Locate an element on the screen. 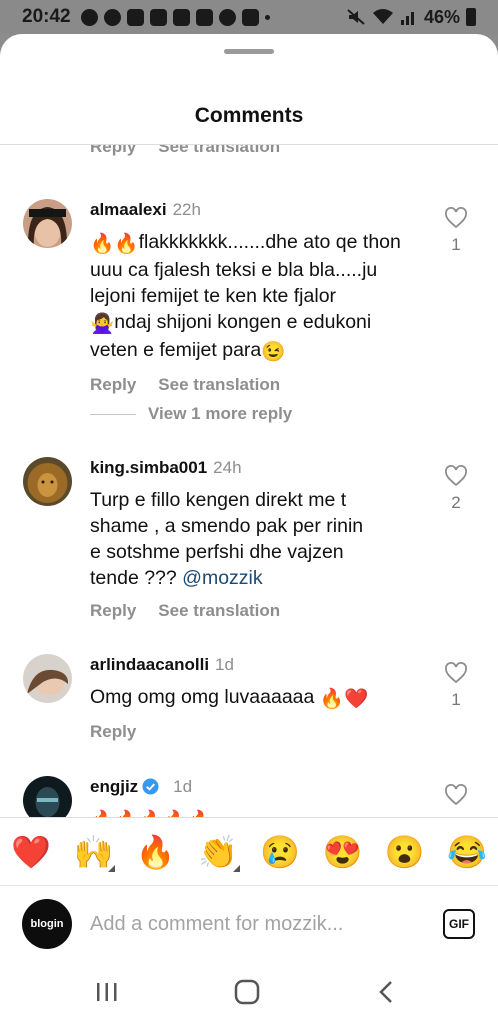 The width and height of the screenshot is (498, 1024). username: almaalexi is located at coordinates (128, 209).